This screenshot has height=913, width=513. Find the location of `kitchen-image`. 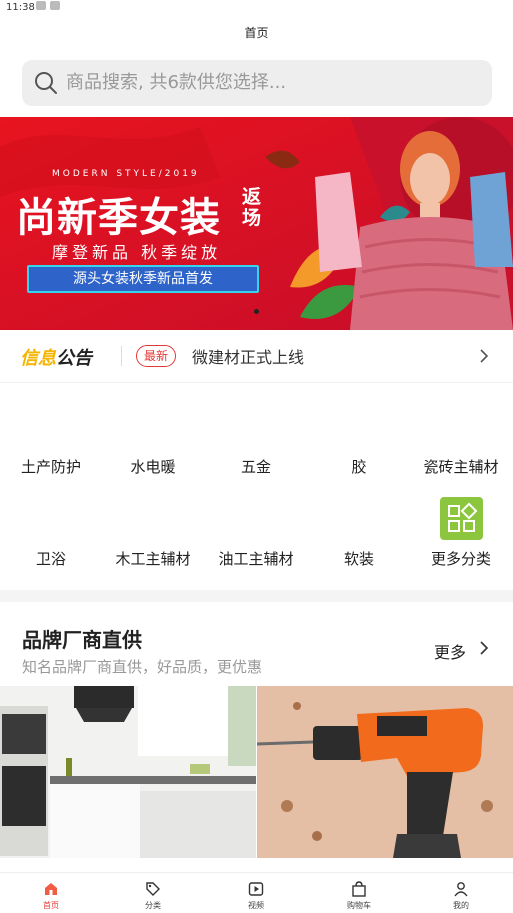

kitchen-image is located at coordinates (128, 772).